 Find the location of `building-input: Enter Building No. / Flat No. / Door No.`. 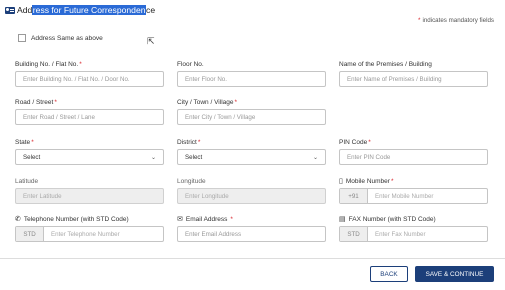

building-input: Enter Building No. / Flat No. / Door No. is located at coordinates (89, 79).